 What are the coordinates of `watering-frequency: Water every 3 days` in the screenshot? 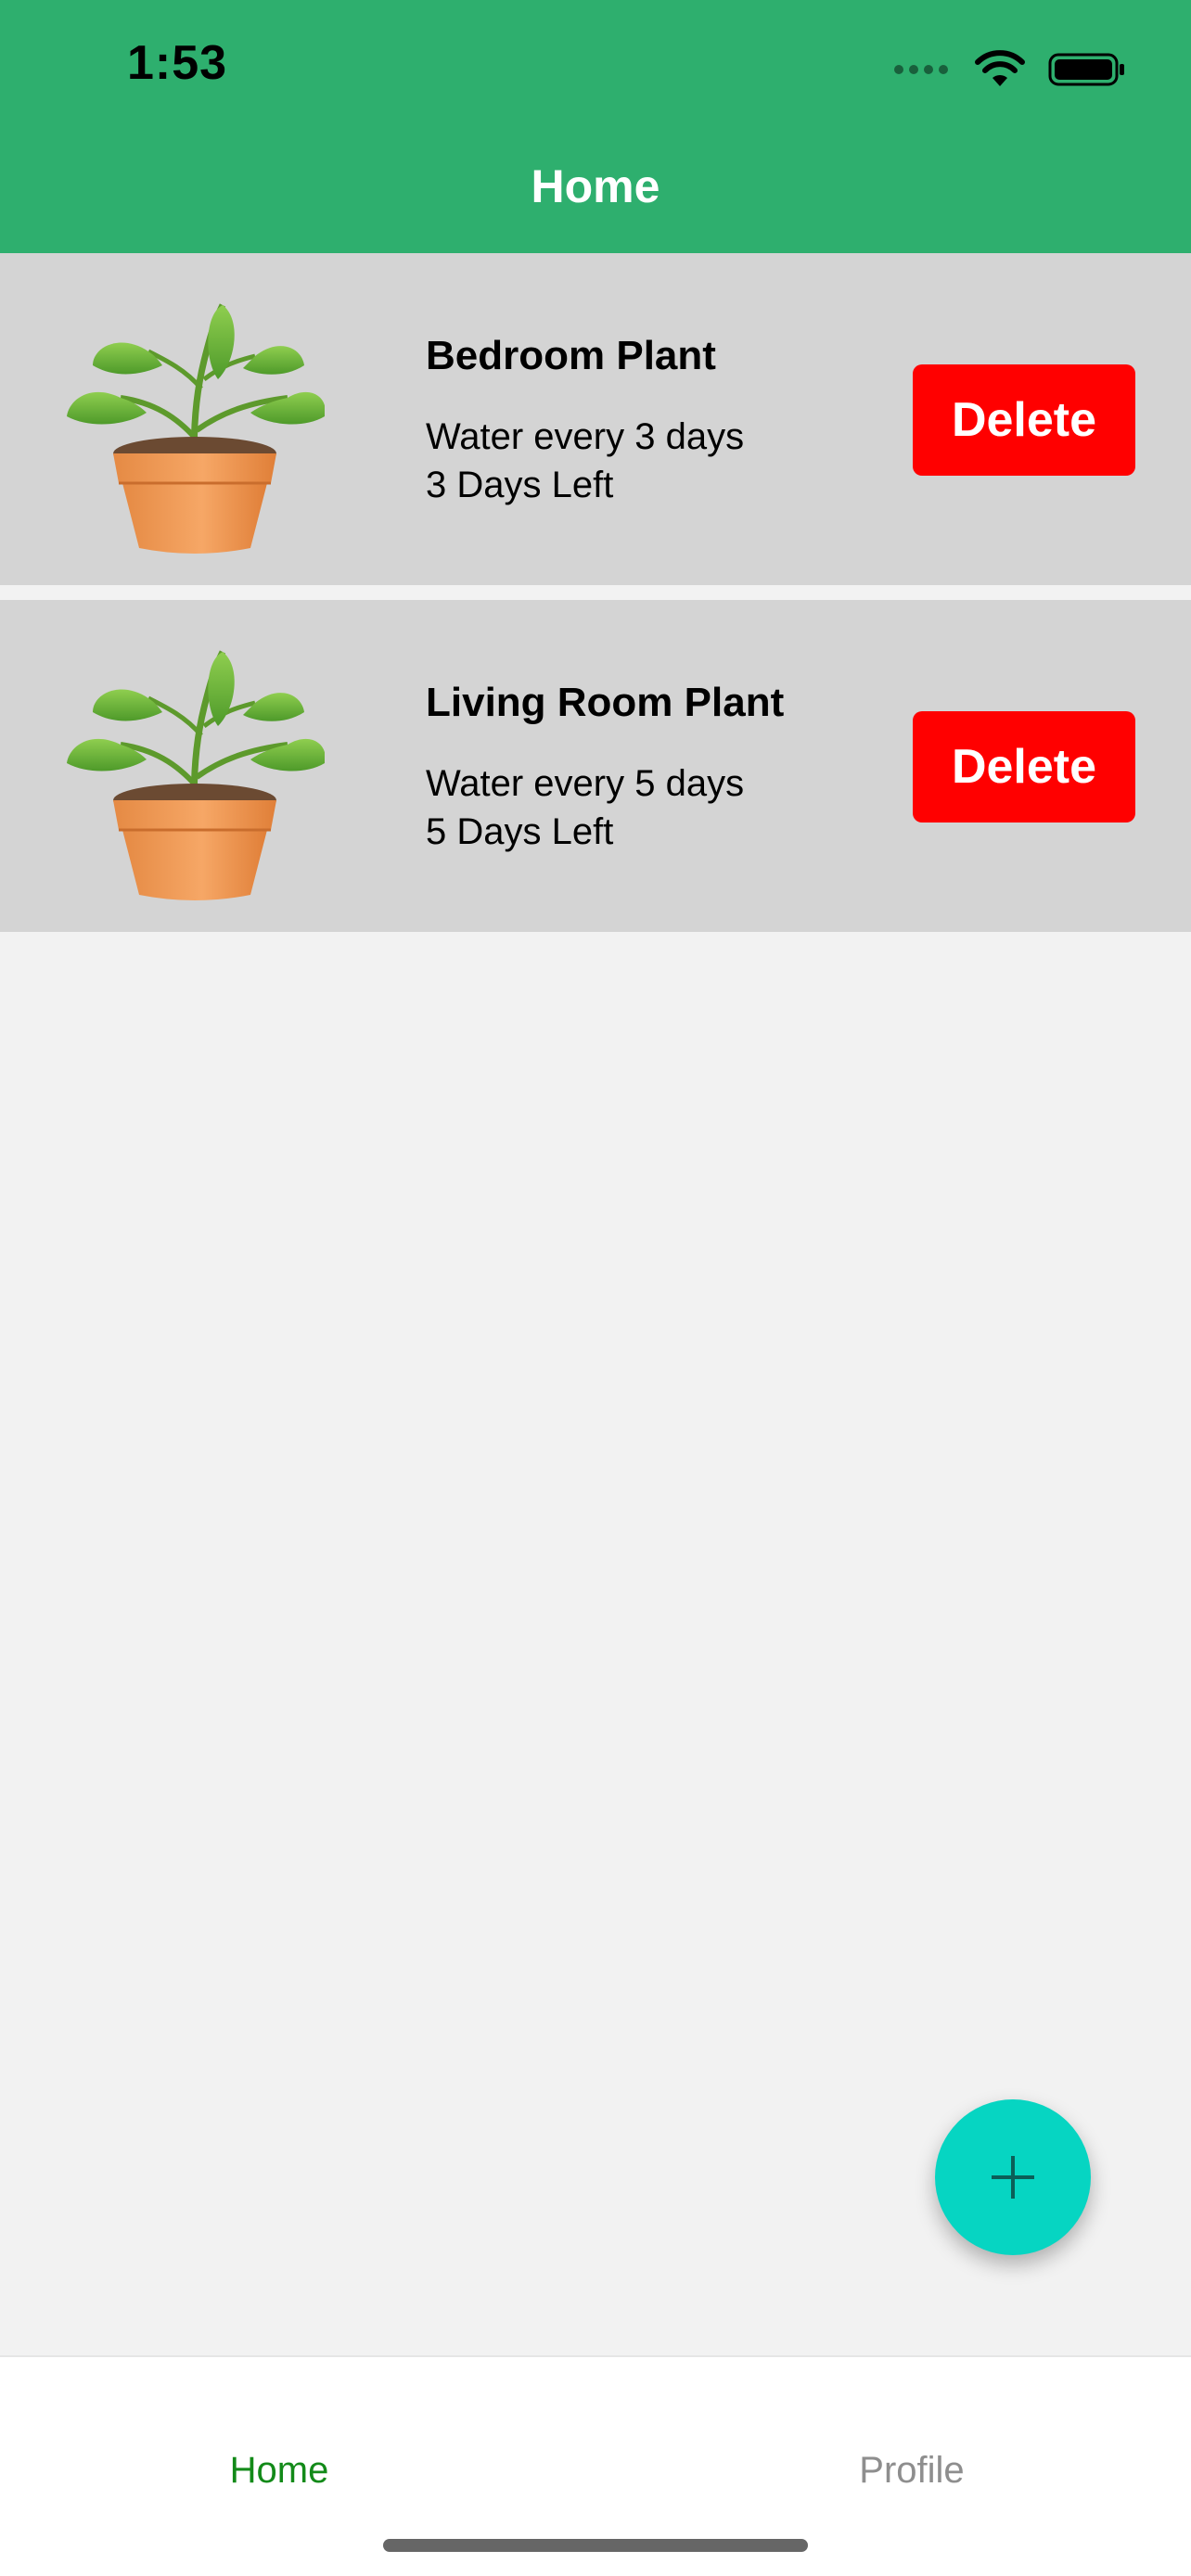 It's located at (585, 437).